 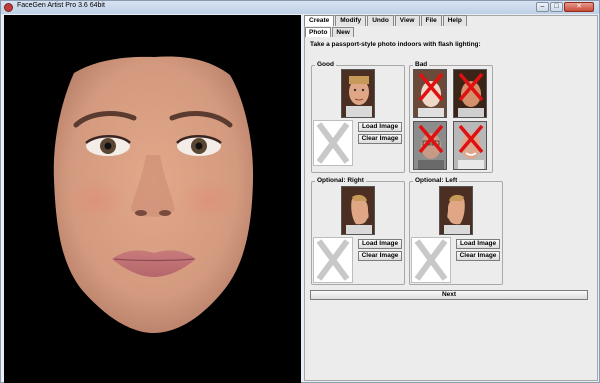 What do you see at coordinates (431, 20) in the screenshot?
I see `tab-file: File` at bounding box center [431, 20].